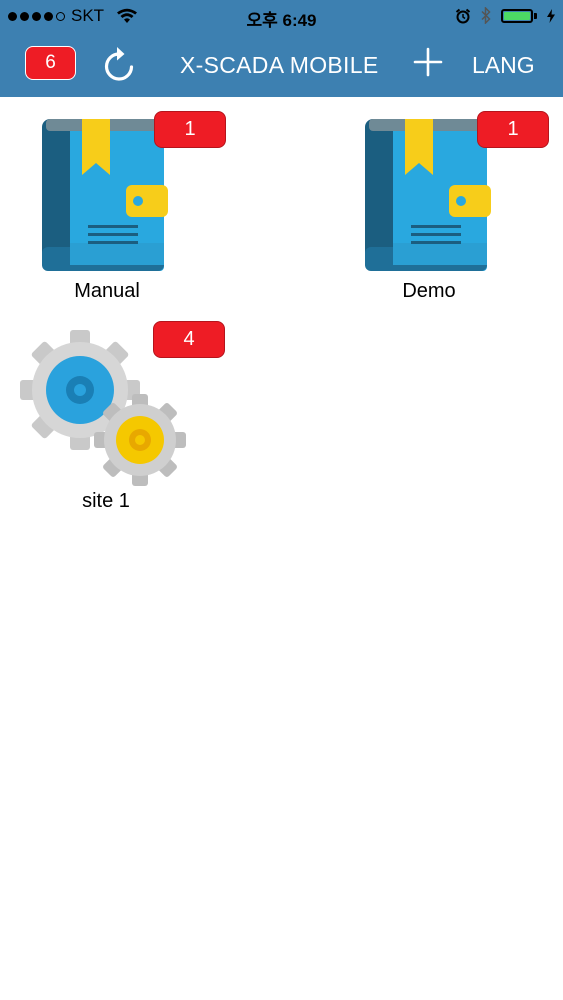 The width and height of the screenshot is (563, 1000). I want to click on status-bar-right, so click(505, 15).